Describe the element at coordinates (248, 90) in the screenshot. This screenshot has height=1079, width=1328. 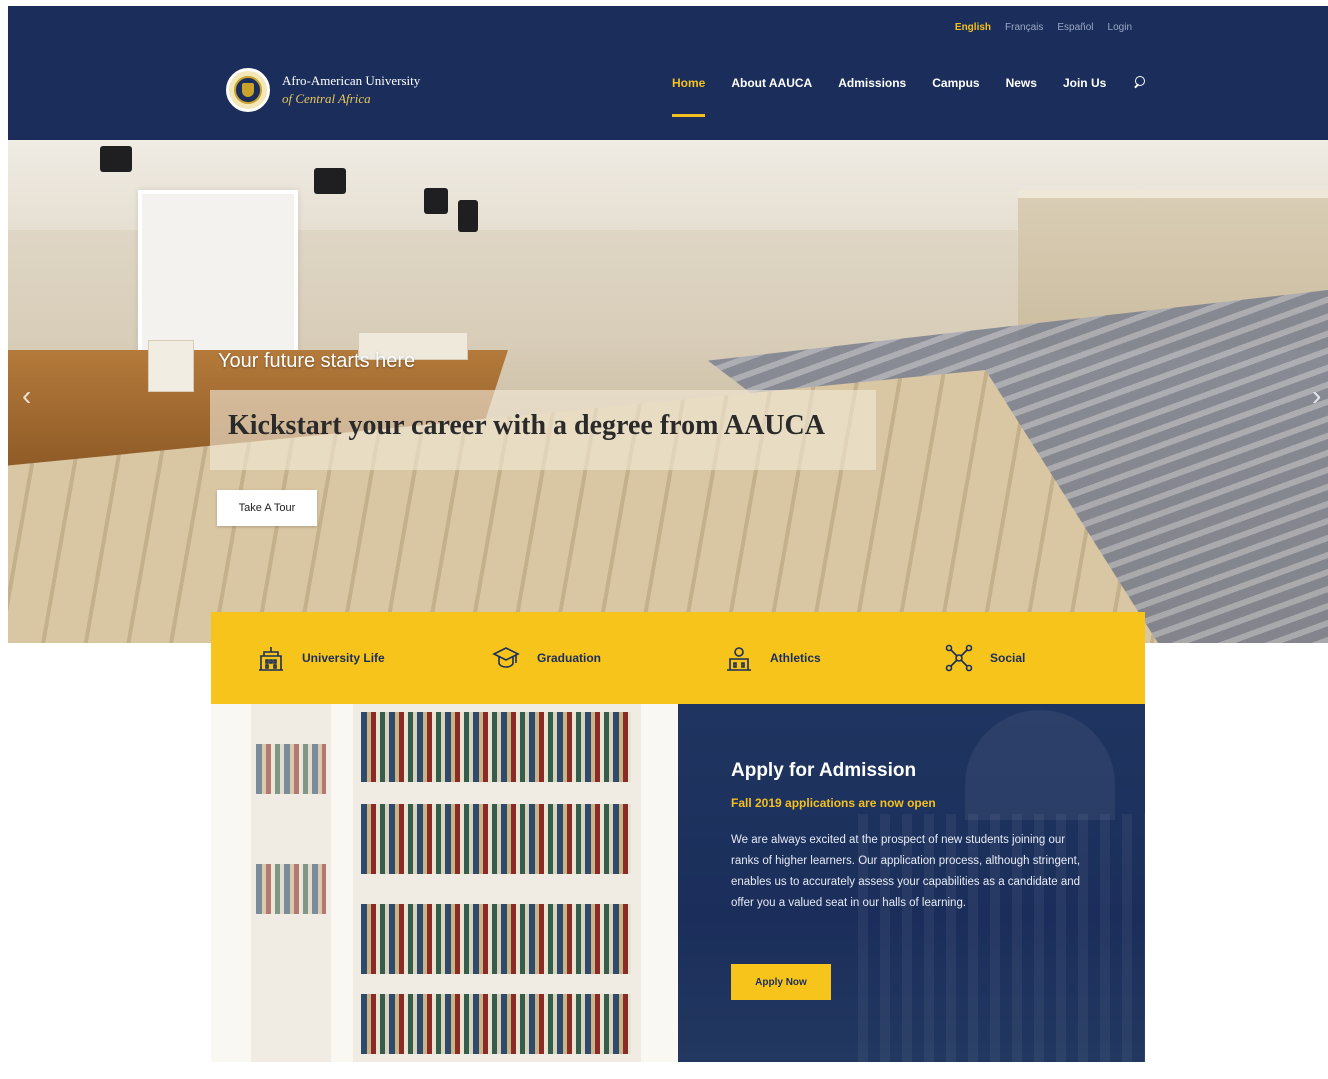
I see `university-seal-icon` at that location.